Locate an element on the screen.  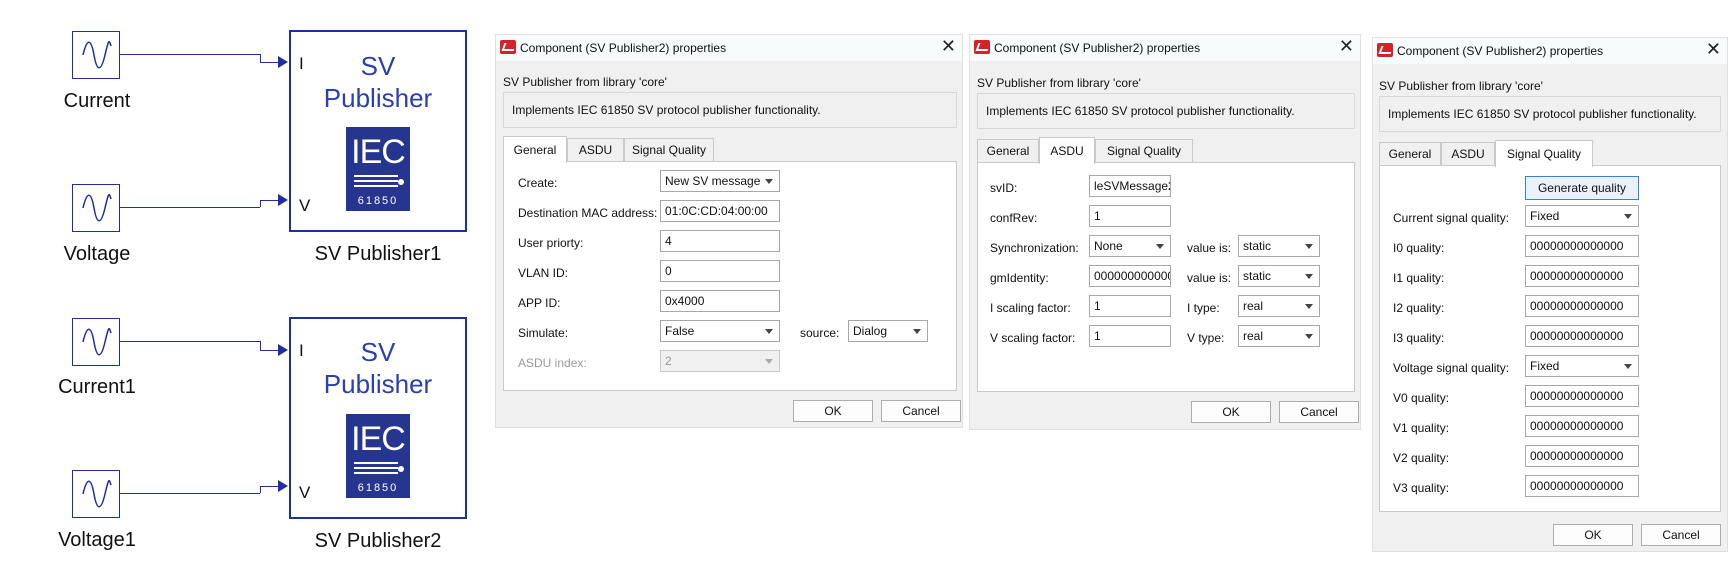
create-select: New SV message is located at coordinates (720, 181).